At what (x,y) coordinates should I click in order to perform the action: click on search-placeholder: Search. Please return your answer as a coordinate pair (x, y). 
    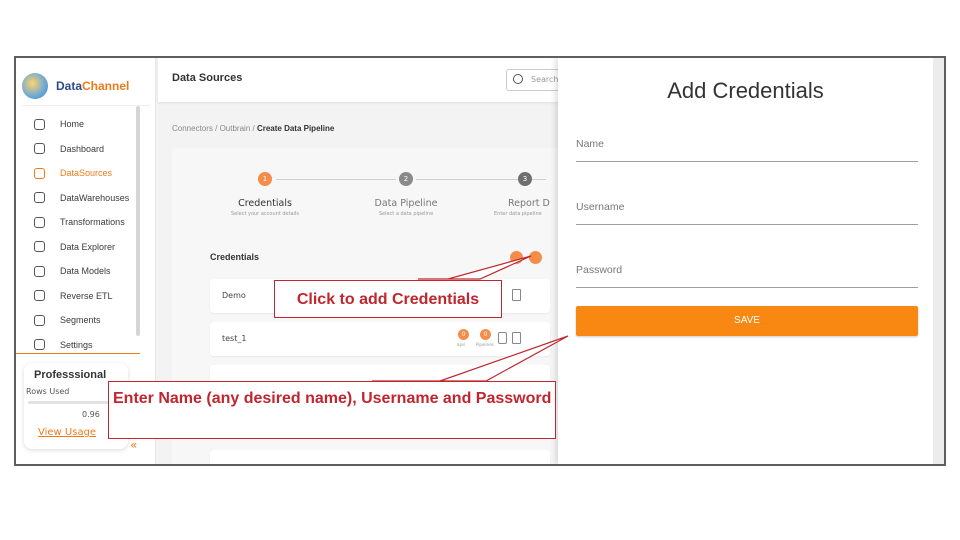
    Looking at the image, I should click on (545, 79).